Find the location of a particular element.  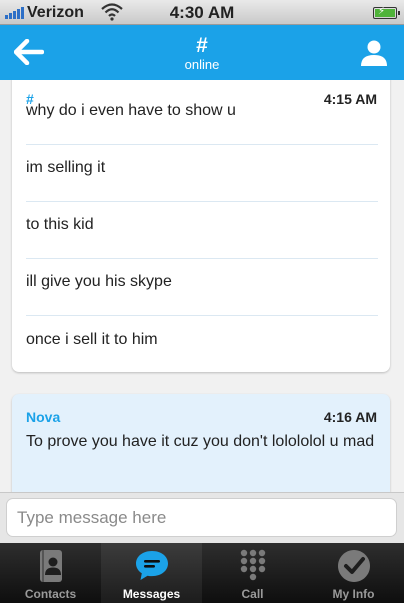

chat-title-block: # online is located at coordinates (202, 53).